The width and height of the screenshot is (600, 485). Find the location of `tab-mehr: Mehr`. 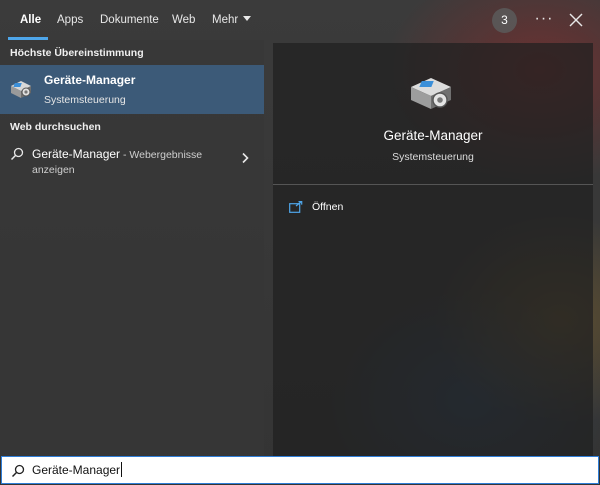

tab-mehr: Mehr is located at coordinates (232, 20).